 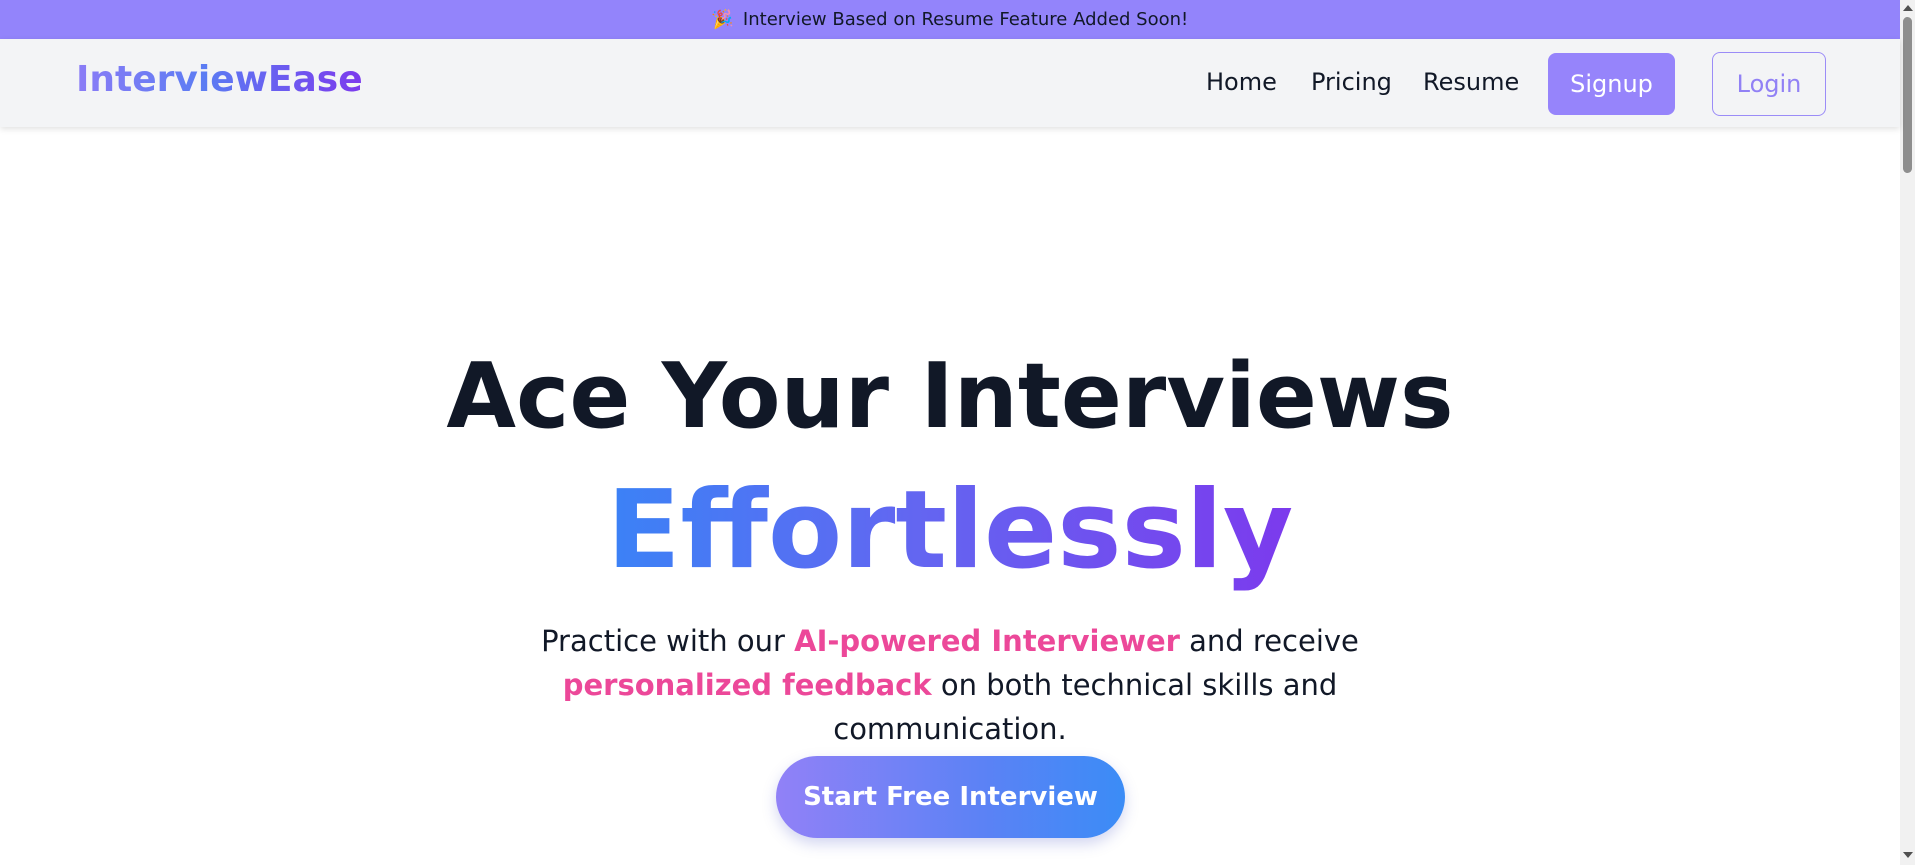 What do you see at coordinates (1611, 84) in the screenshot?
I see `signup-button: Signup` at bounding box center [1611, 84].